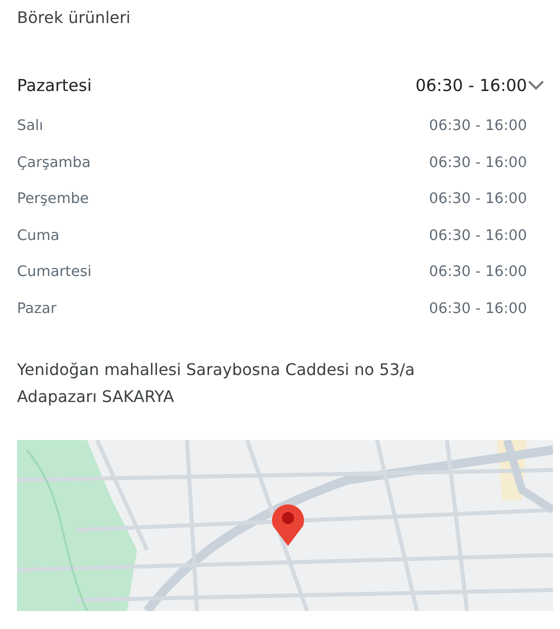 This screenshot has height=629, width=560. What do you see at coordinates (54, 163) in the screenshot?
I see `day-label: Çarşamba` at bounding box center [54, 163].